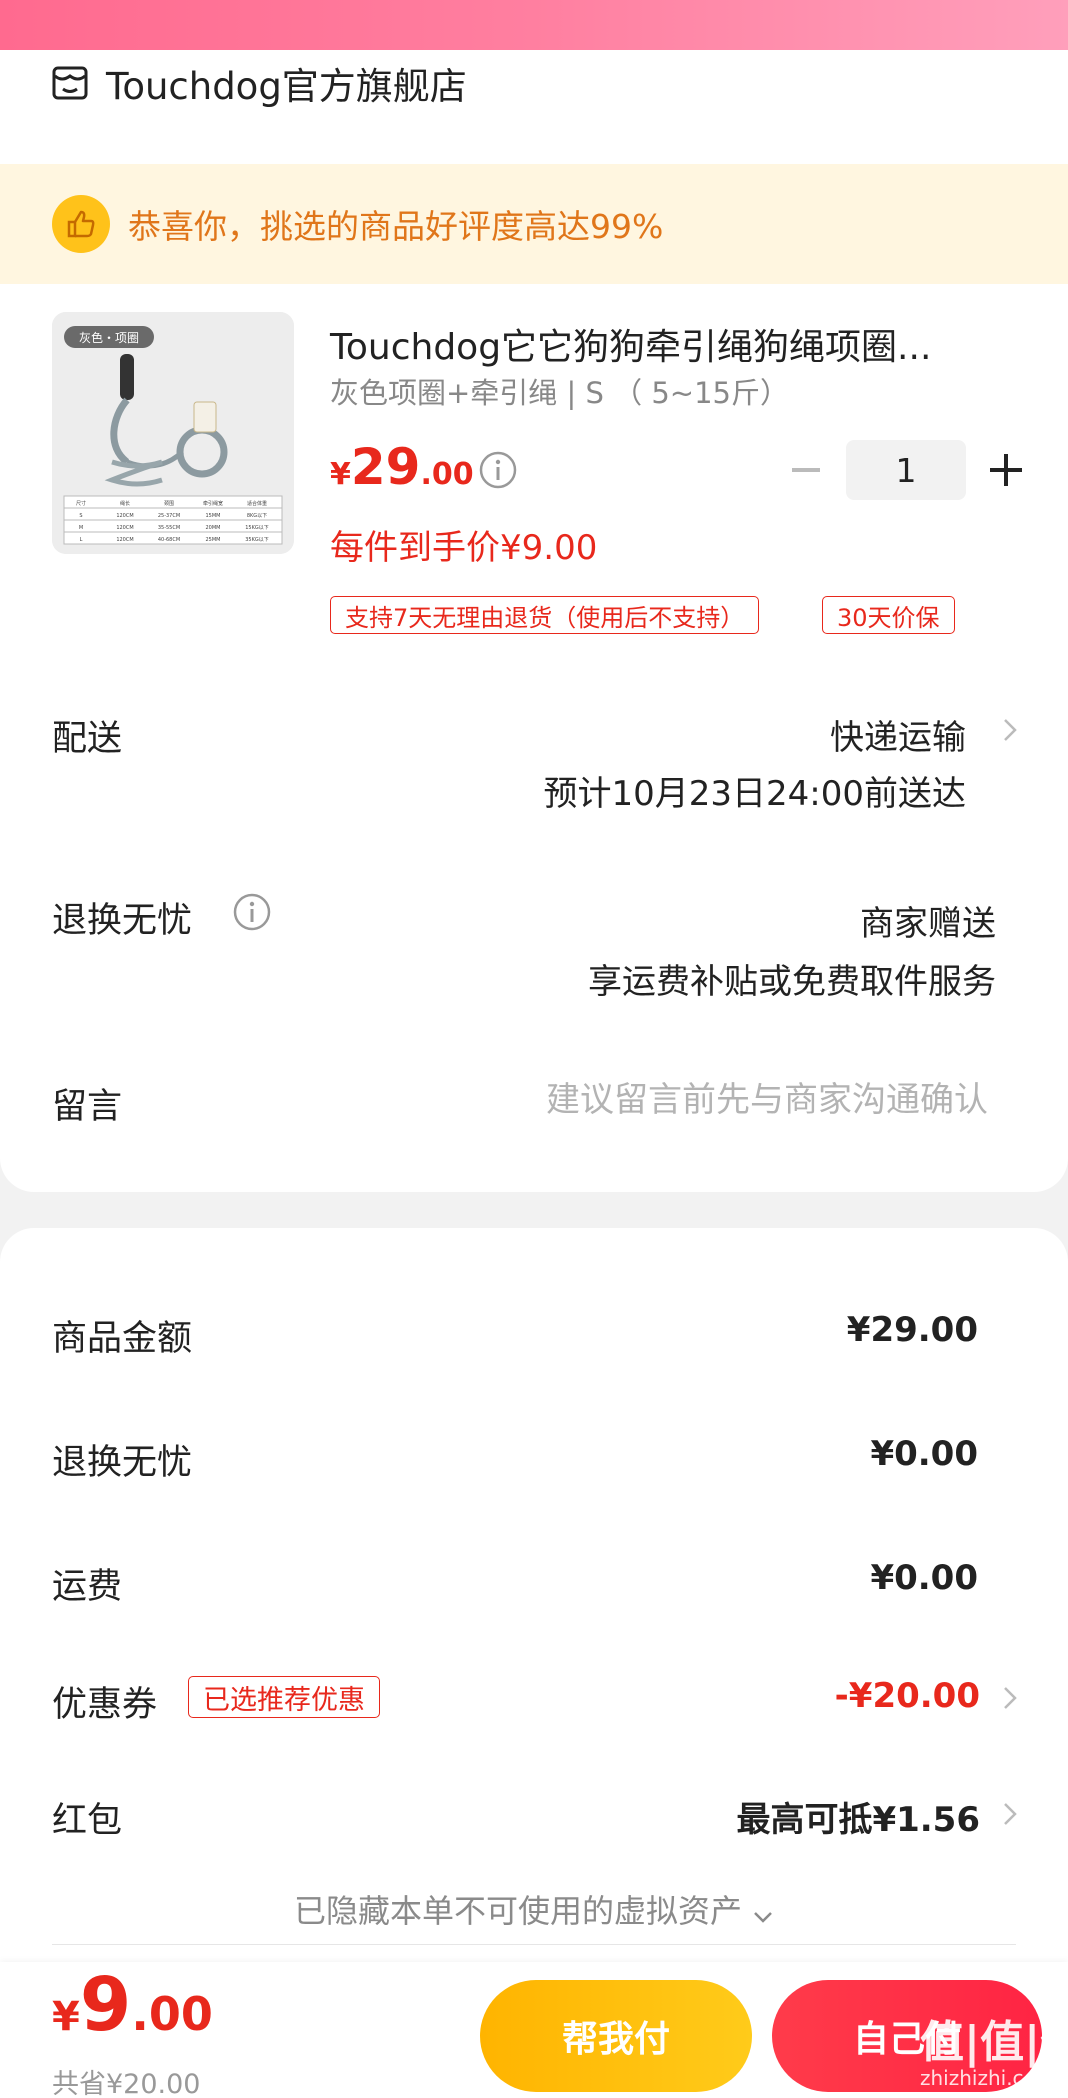 Image resolution: width=1068 pixels, height=2098 pixels. What do you see at coordinates (105, 1705) in the screenshot?
I see `coupon-label: 优惠券` at bounding box center [105, 1705].